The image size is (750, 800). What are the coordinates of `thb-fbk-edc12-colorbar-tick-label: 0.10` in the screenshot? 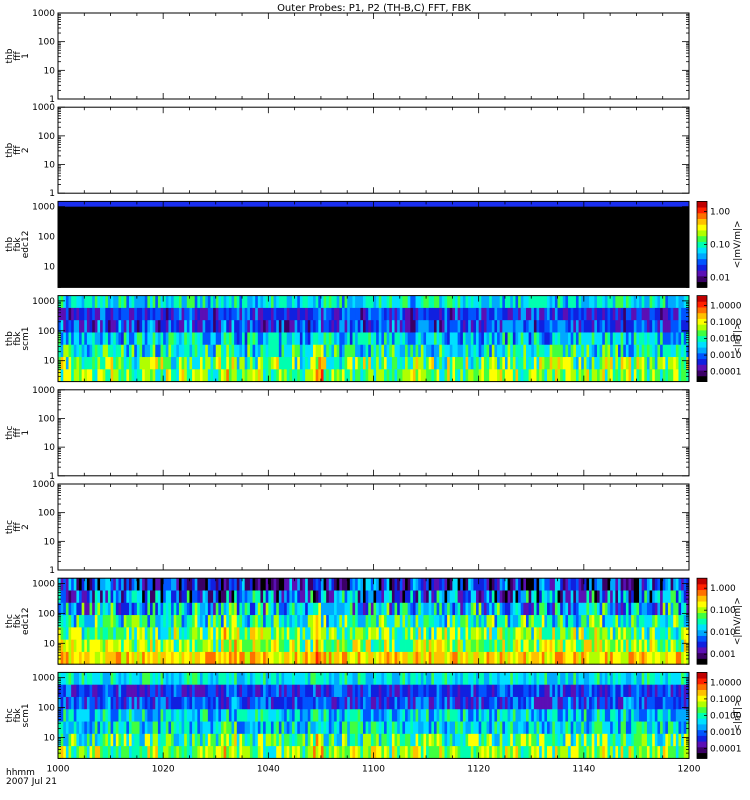 It's located at (720, 245).